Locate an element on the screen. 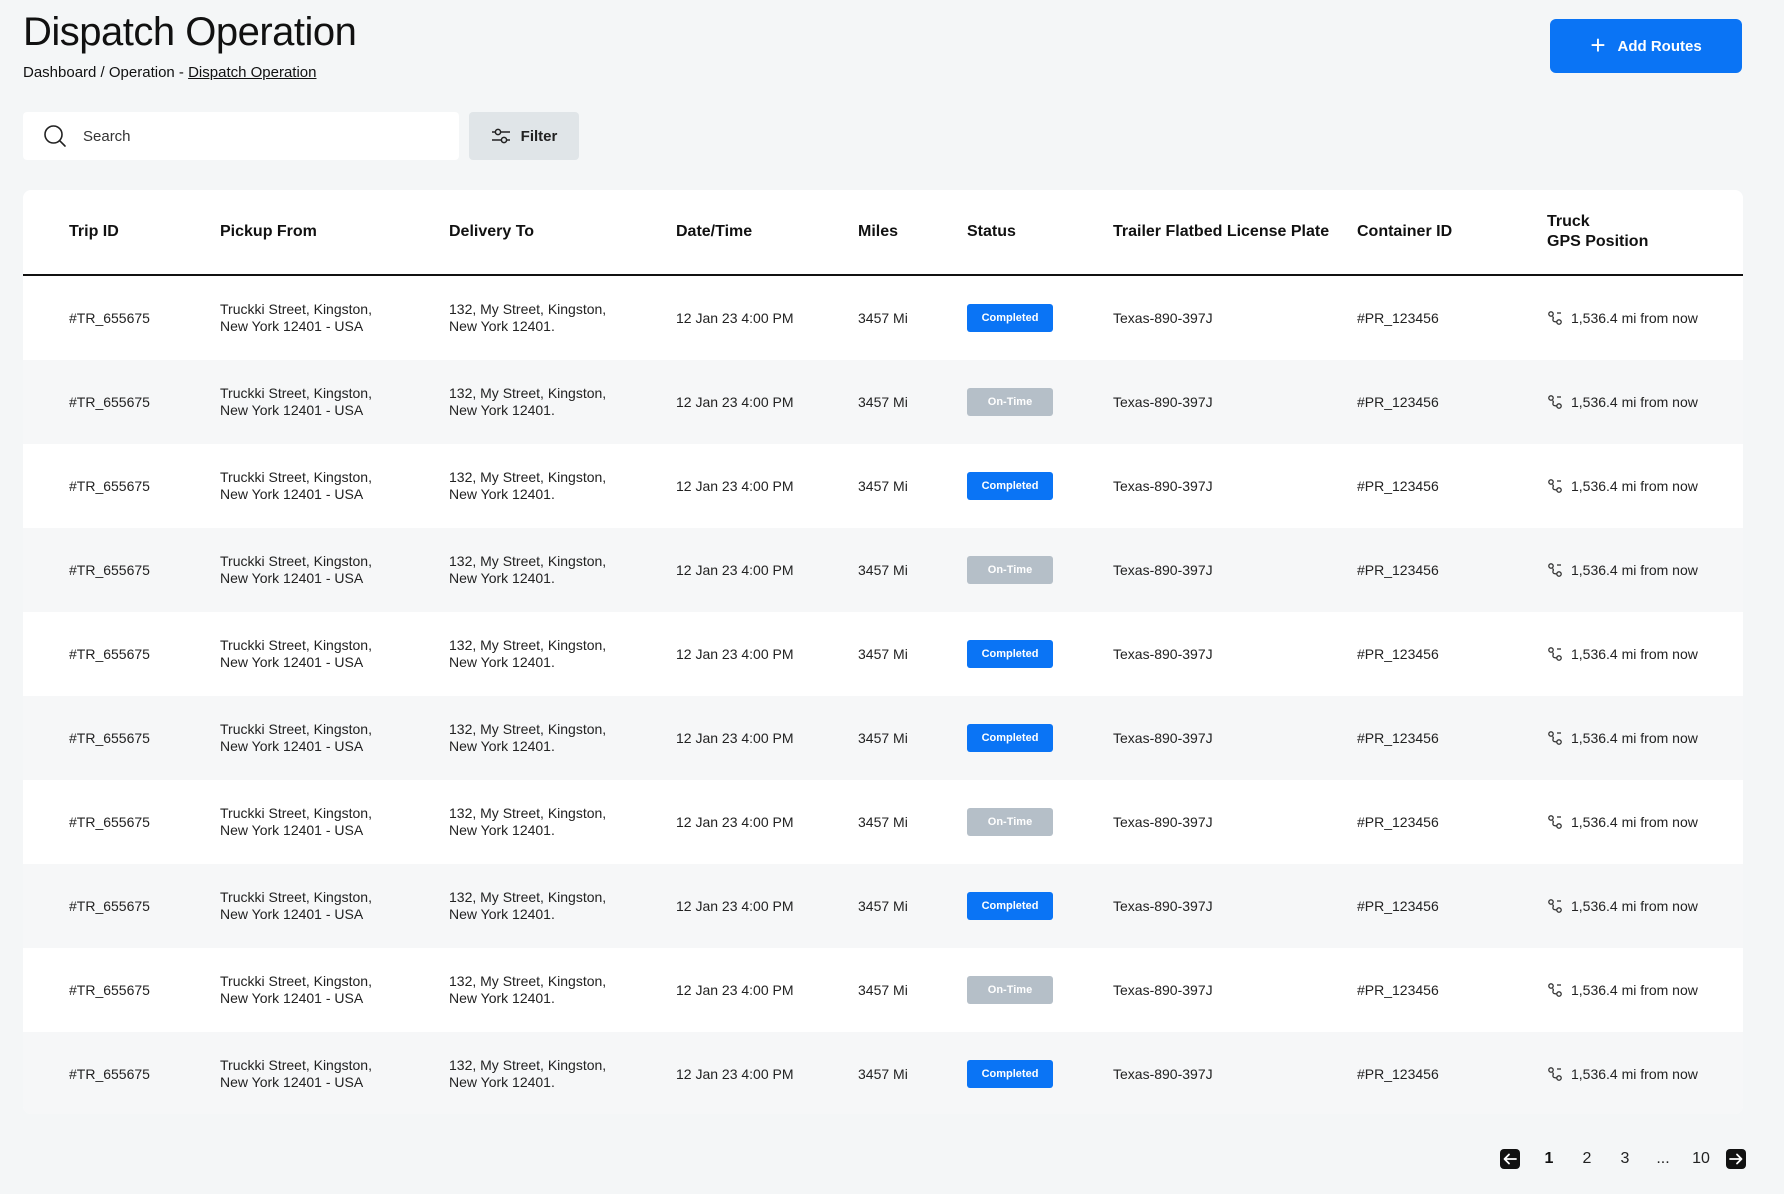  next-page-button is located at coordinates (1736, 1159).